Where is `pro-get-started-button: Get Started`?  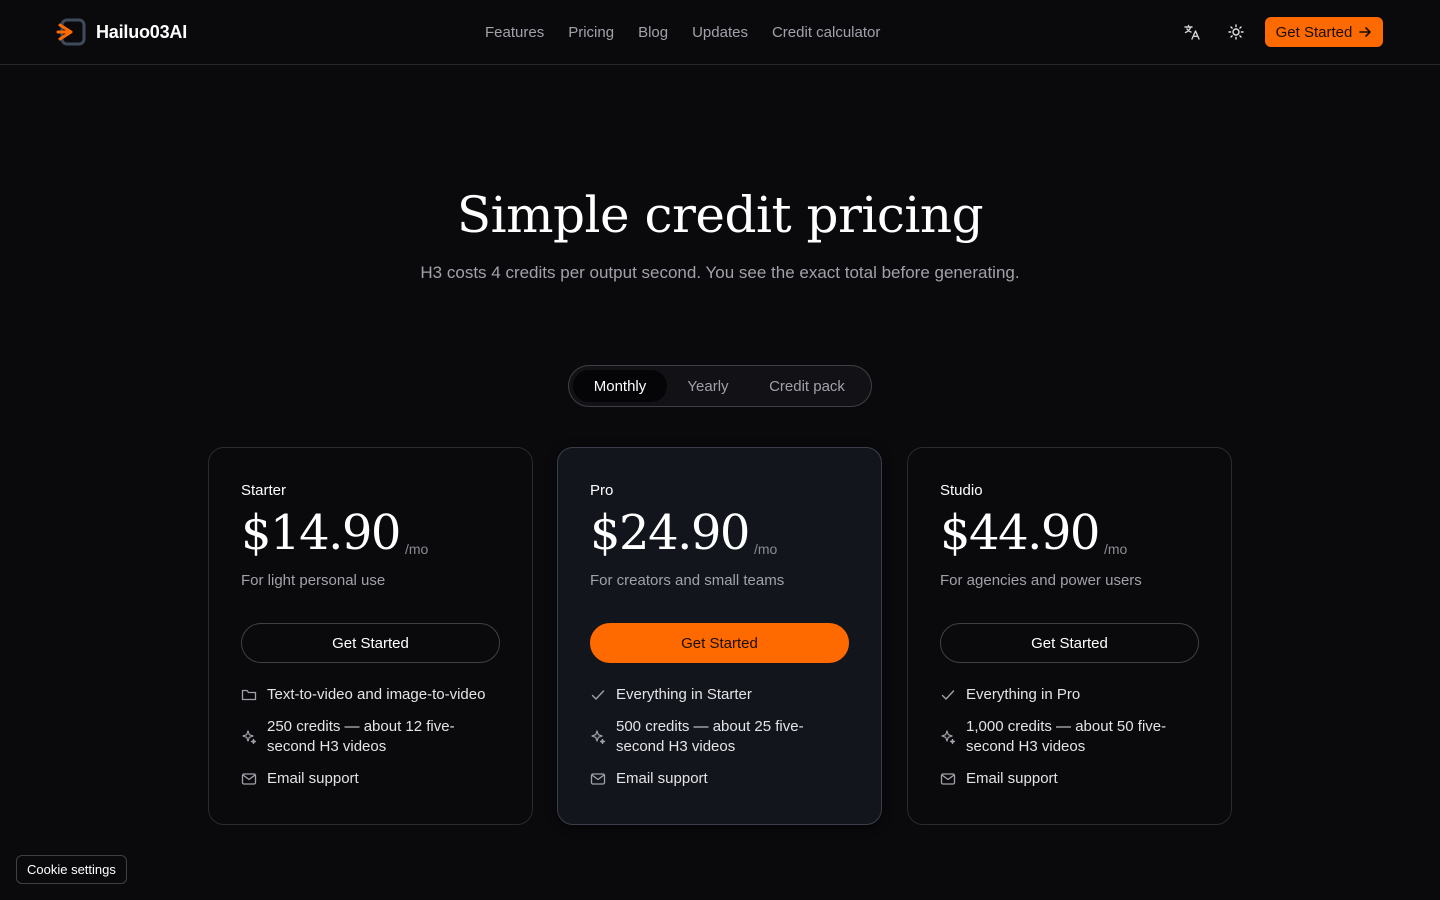
pro-get-started-button: Get Started is located at coordinates (719, 643).